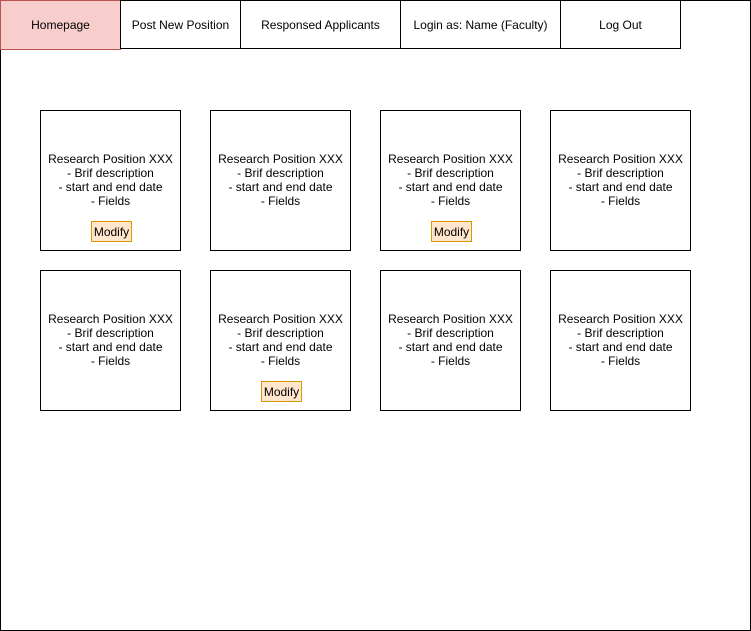  Describe the element at coordinates (620, 24) in the screenshot. I see `logout-button: Log Out` at that location.